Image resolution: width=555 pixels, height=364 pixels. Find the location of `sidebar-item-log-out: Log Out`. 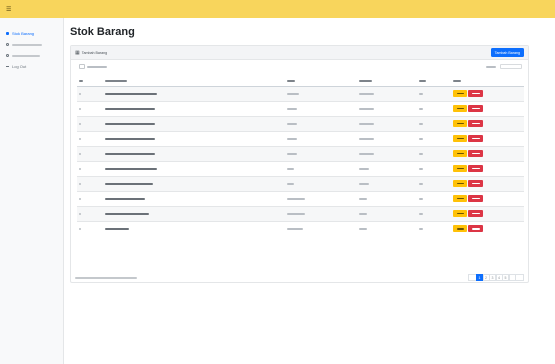

sidebar-item-log-out: Log Out is located at coordinates (31, 66).